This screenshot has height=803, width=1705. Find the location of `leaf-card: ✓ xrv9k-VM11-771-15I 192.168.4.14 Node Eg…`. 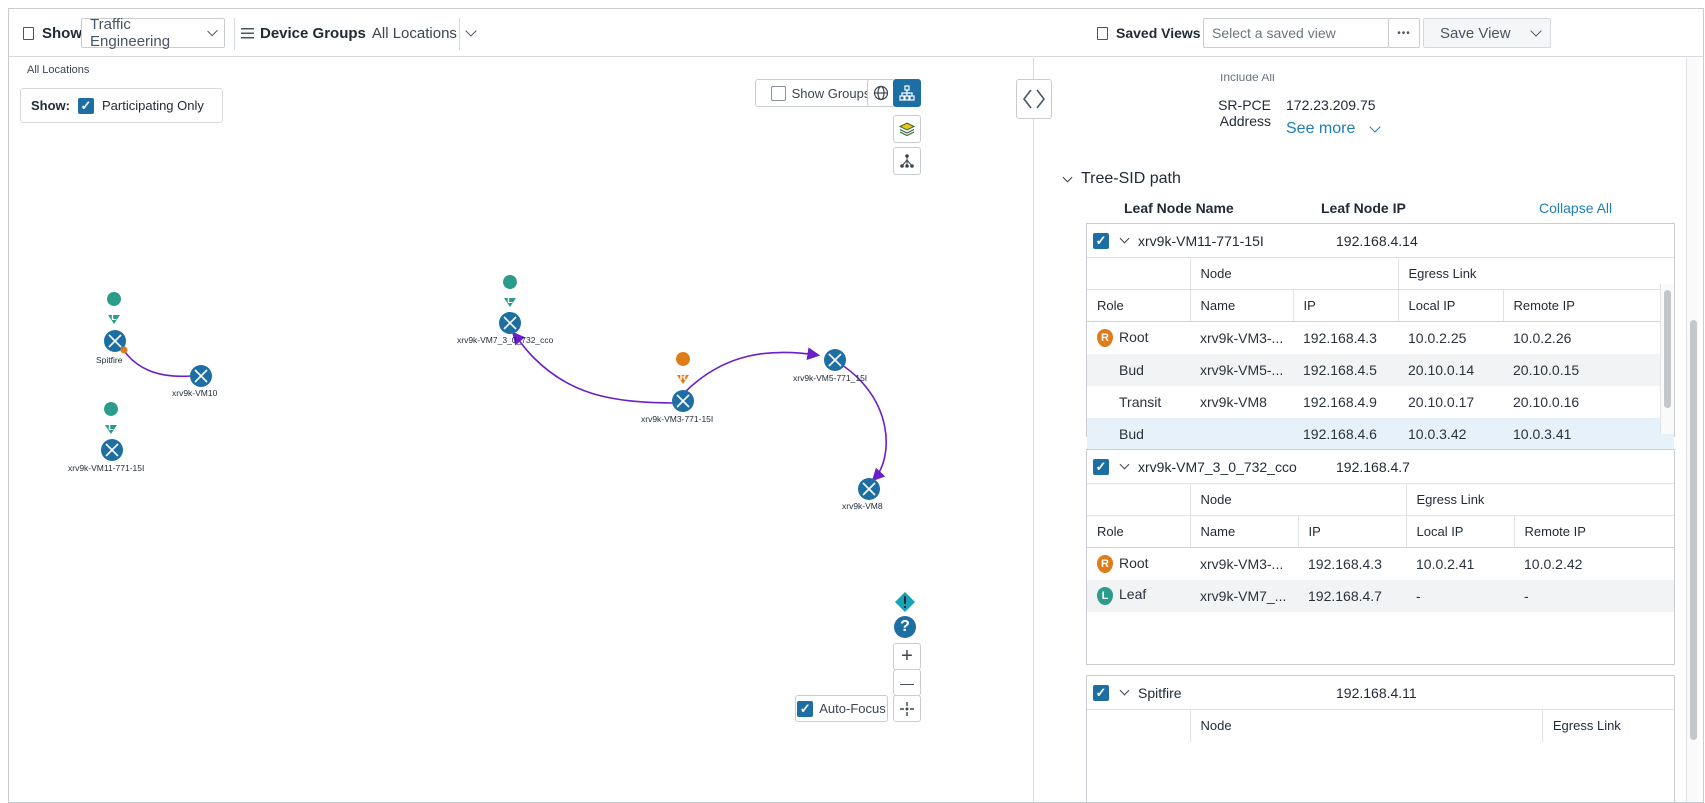

leaf-card: ✓ xrv9k-VM11-771-15I 192.168.4.14 Node Eg… is located at coordinates (1380, 336).